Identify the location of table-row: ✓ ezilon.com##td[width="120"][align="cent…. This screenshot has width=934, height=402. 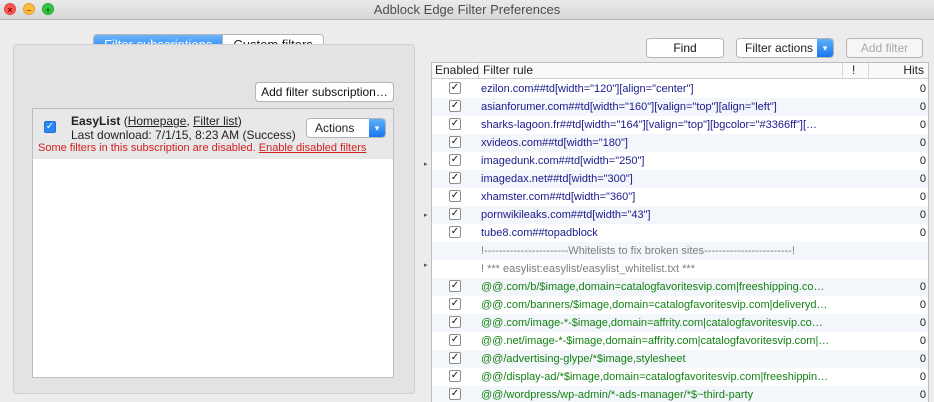
(680, 89).